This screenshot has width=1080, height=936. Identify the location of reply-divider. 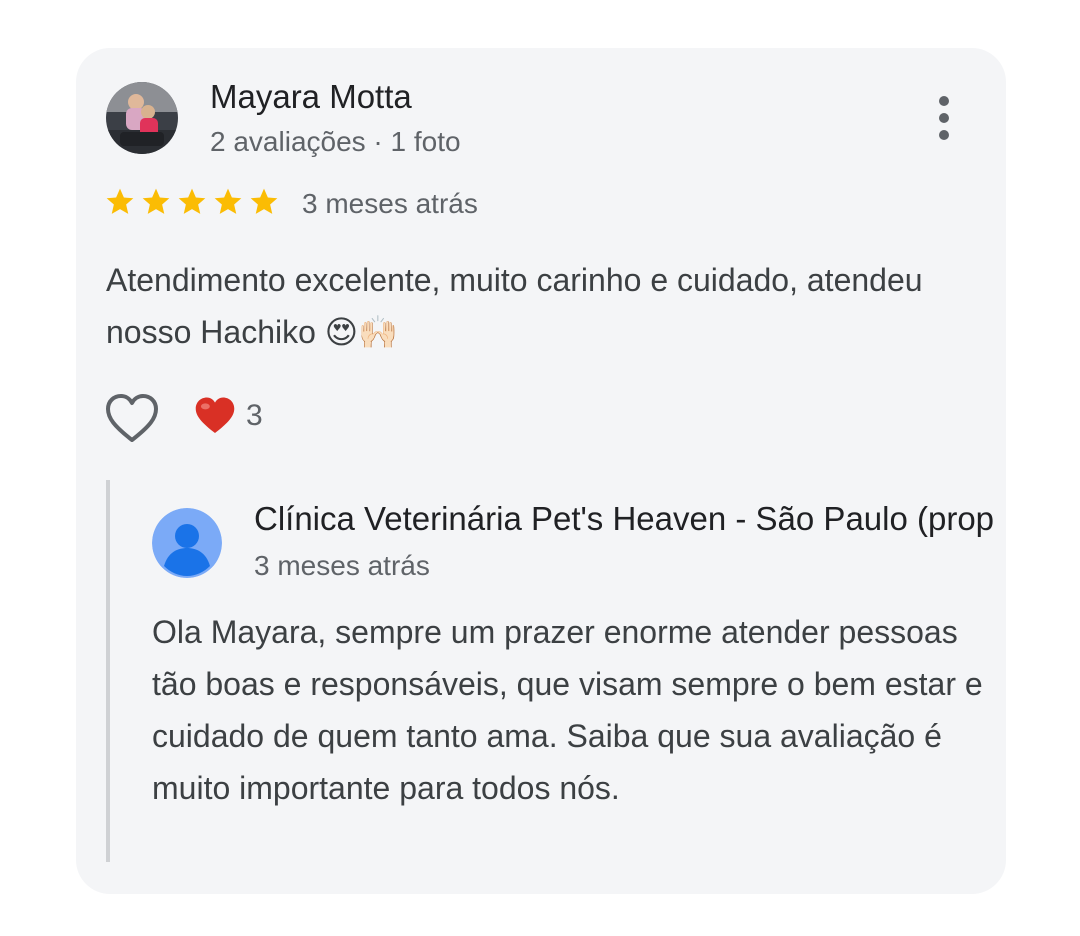
(108, 671).